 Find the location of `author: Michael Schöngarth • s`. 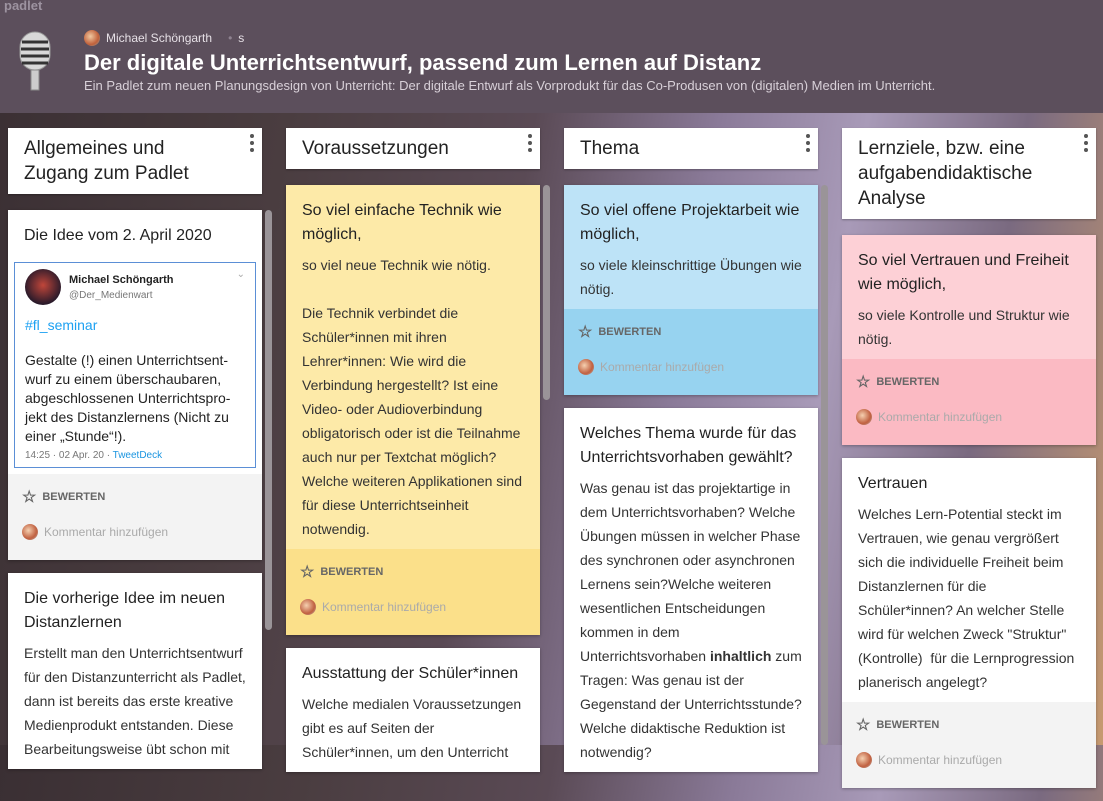

author: Michael Schöngarth • s is located at coordinates (164, 38).